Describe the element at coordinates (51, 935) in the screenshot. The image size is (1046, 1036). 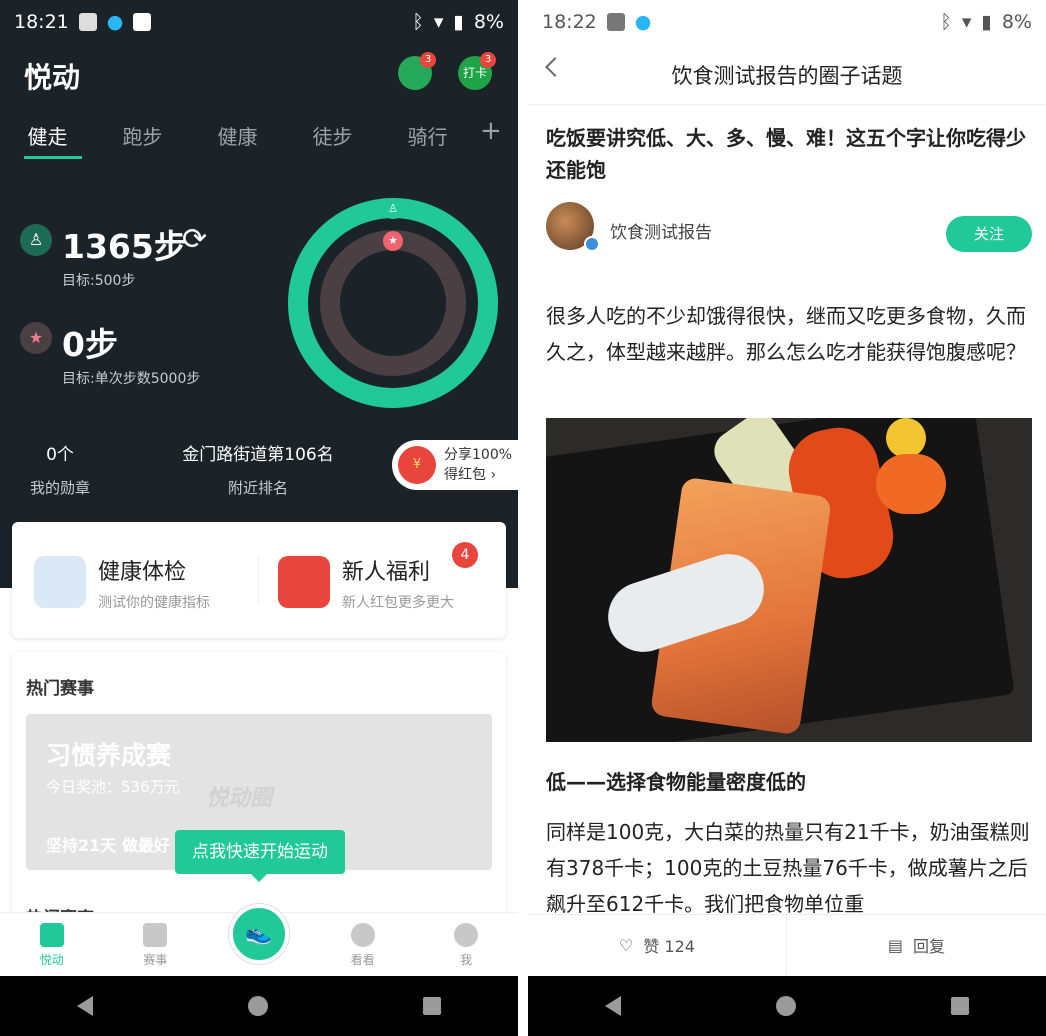
I see `home-icon` at that location.